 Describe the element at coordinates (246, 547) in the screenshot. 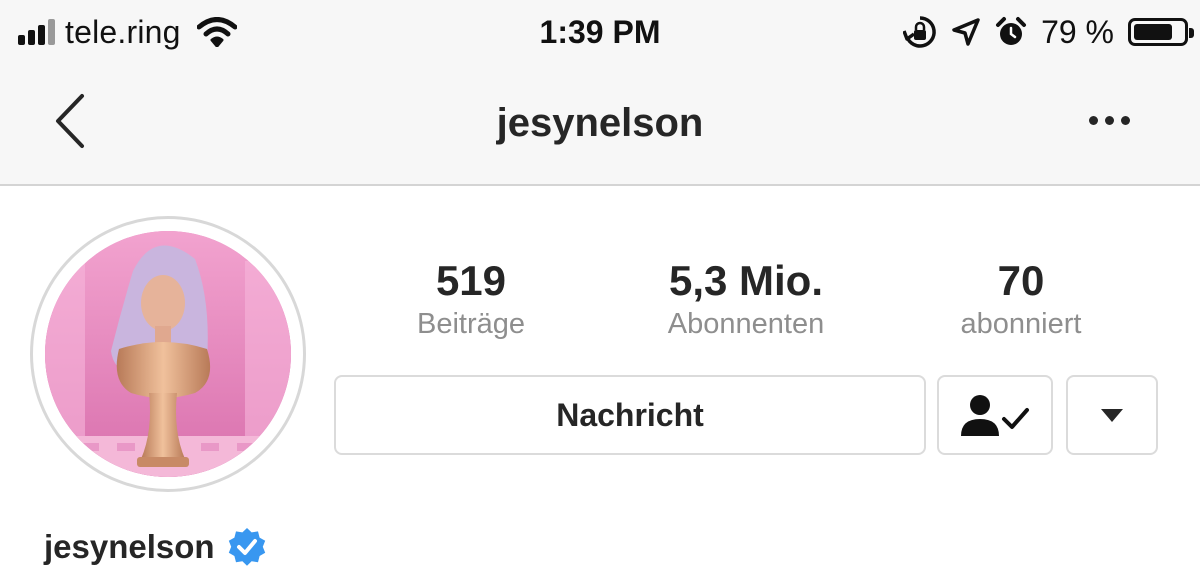

I see `verified-badge-icon` at that location.